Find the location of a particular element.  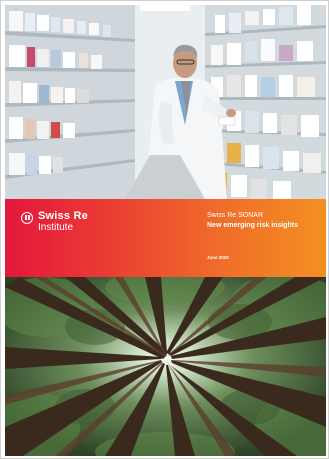

swiss-re-institute-logo: Swiss Re Institute is located at coordinates (54, 221).